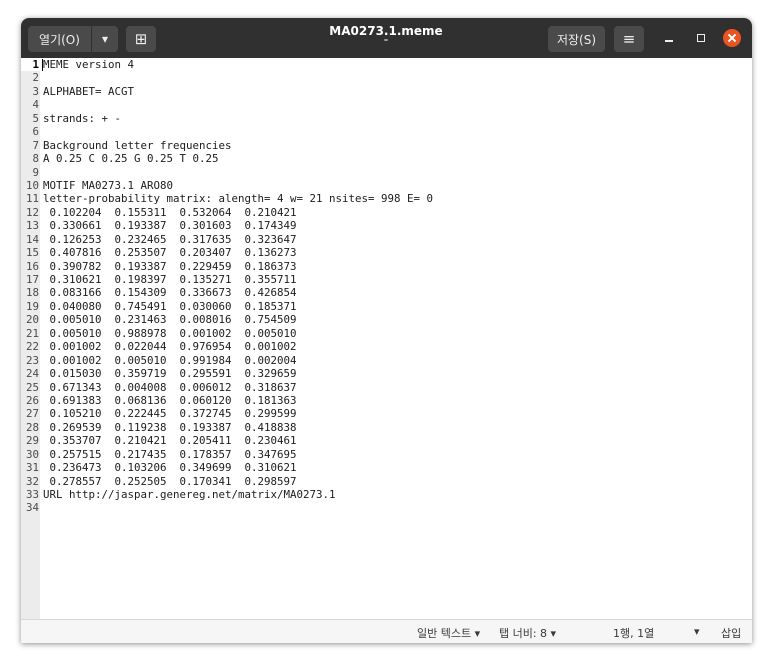  What do you see at coordinates (35, 64) in the screenshot?
I see `line-number: 1` at bounding box center [35, 64].